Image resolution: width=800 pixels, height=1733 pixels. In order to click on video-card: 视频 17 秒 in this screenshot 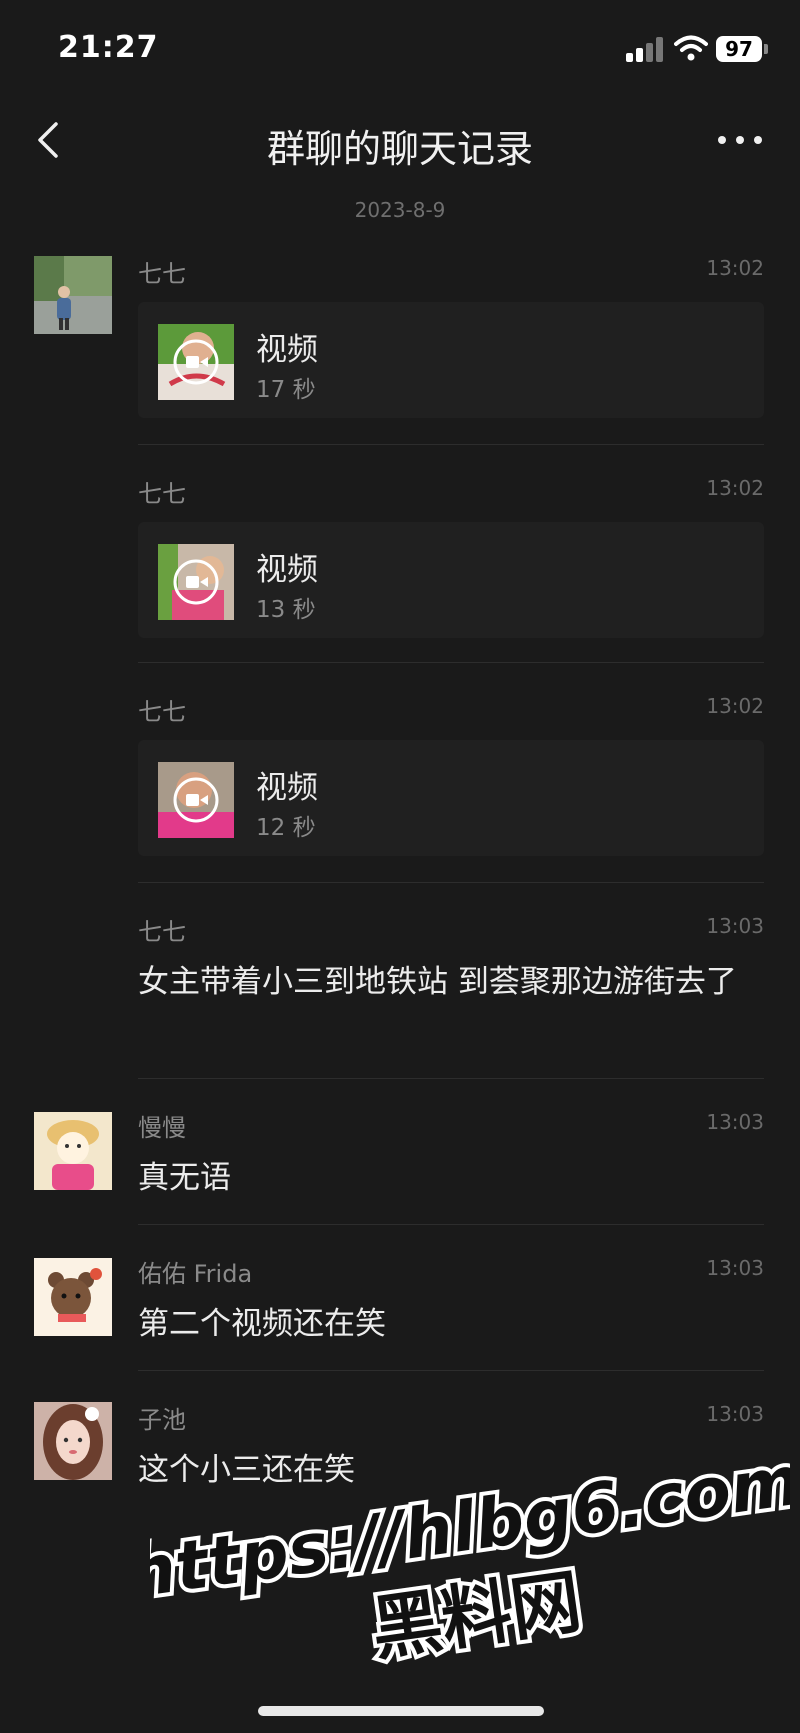, I will do `click(451, 360)`.